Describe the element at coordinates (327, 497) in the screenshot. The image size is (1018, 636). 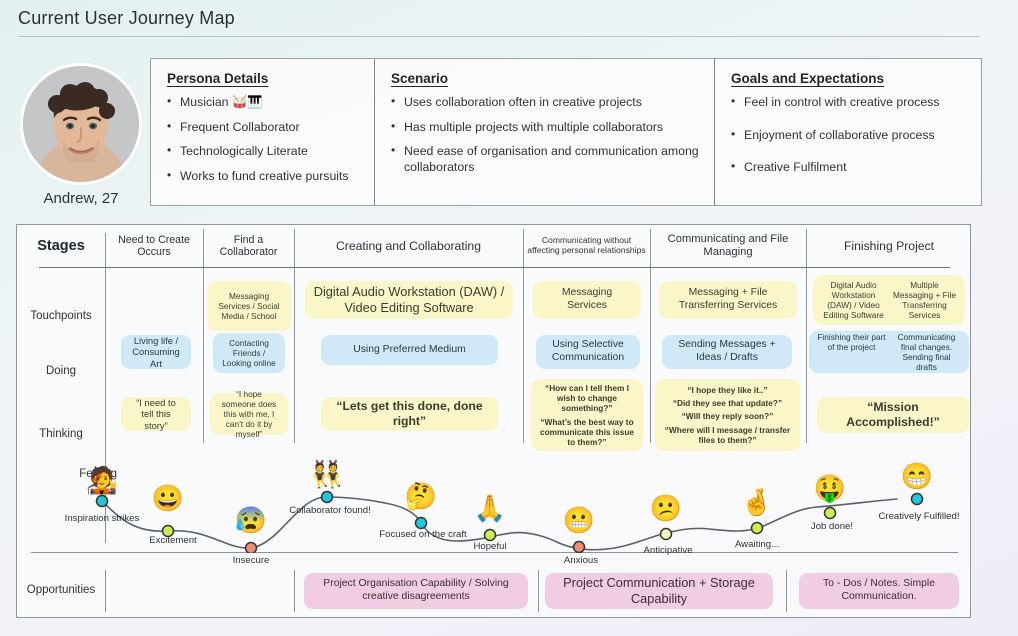
I see `node-collaborator-found` at that location.